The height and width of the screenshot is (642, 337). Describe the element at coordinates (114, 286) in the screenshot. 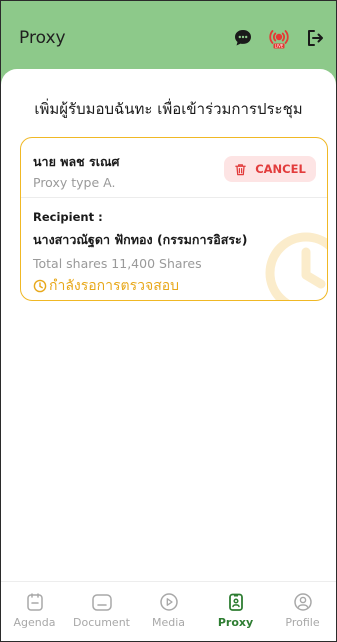

I see `status-text: กำลังรอการตรวจสอบ` at that location.